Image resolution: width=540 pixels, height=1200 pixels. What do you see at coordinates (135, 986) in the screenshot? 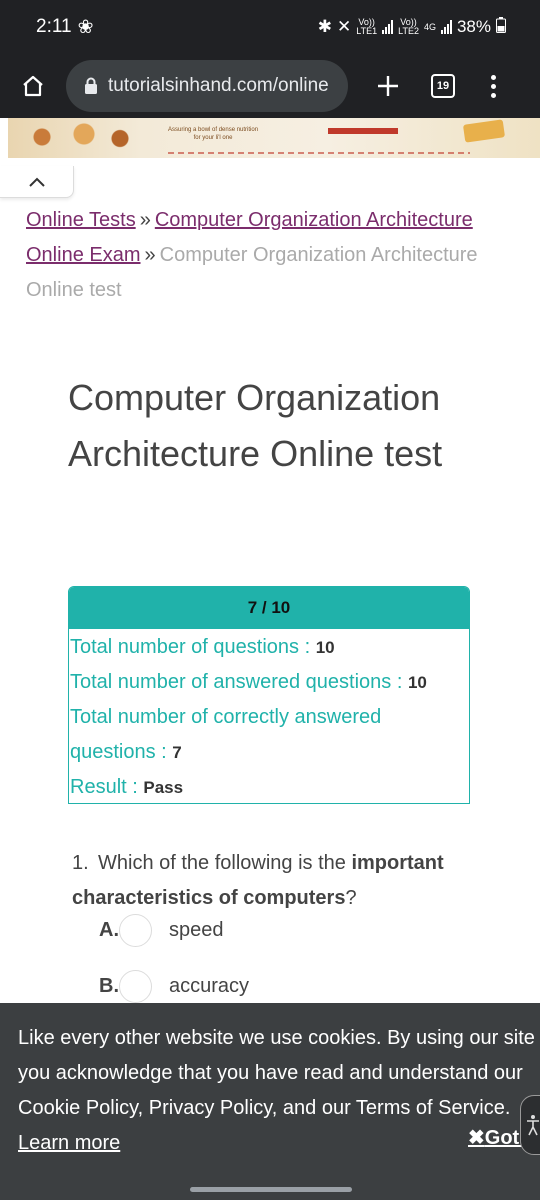
I see `radio-button-b` at bounding box center [135, 986].